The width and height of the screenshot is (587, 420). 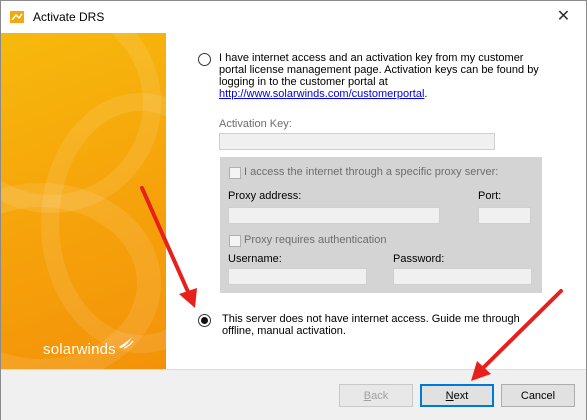 What do you see at coordinates (367, 395) in the screenshot?
I see `back-mnemonic: B` at bounding box center [367, 395].